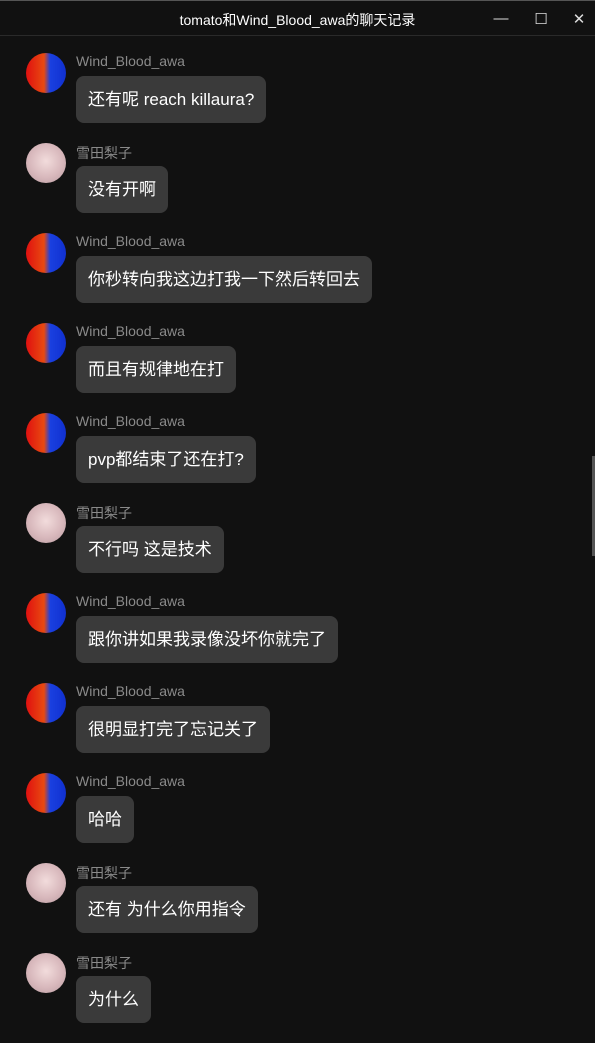  Describe the element at coordinates (577, 18) in the screenshot. I see `close-button: ✕` at that location.